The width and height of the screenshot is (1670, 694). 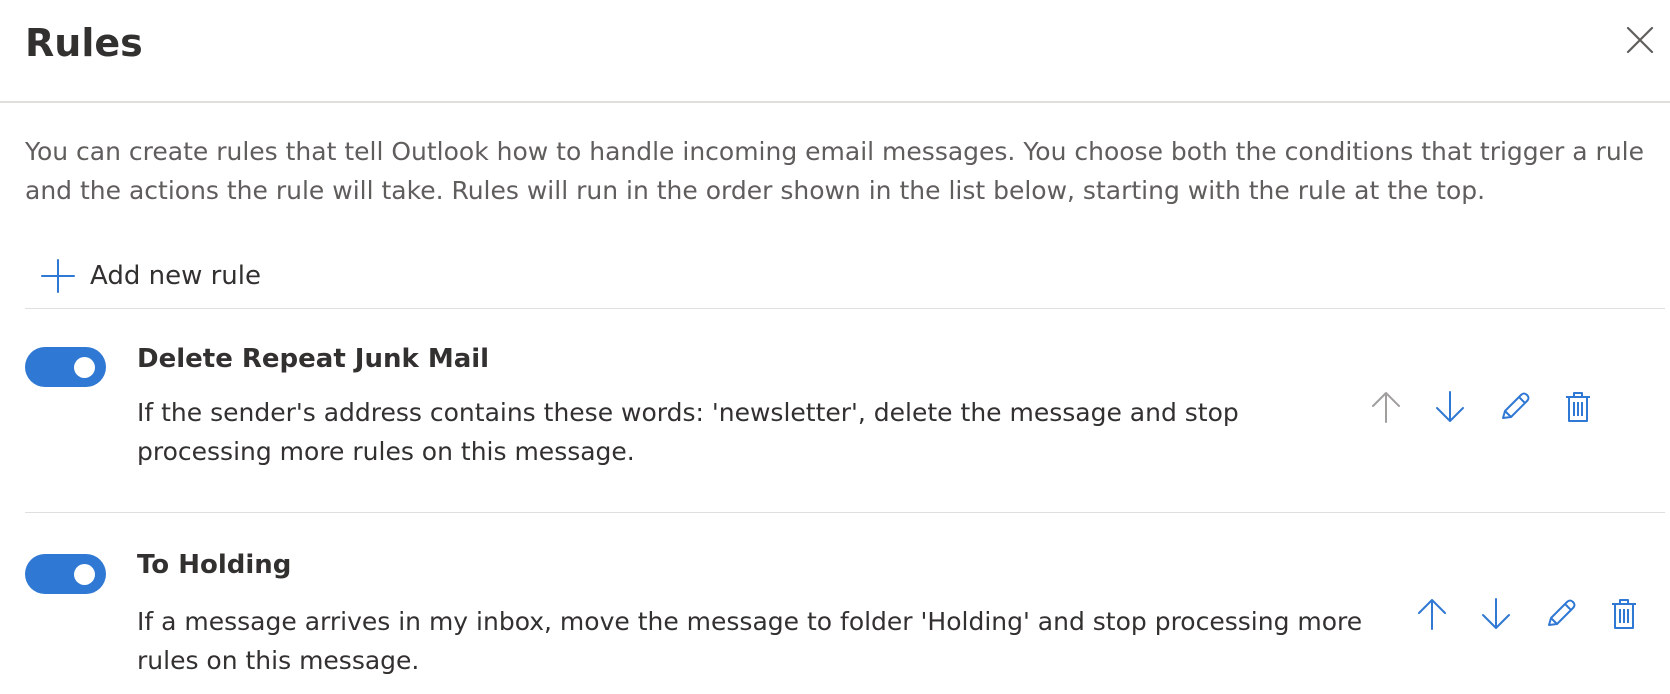 What do you see at coordinates (214, 565) in the screenshot?
I see `rule-name: To Holding` at bounding box center [214, 565].